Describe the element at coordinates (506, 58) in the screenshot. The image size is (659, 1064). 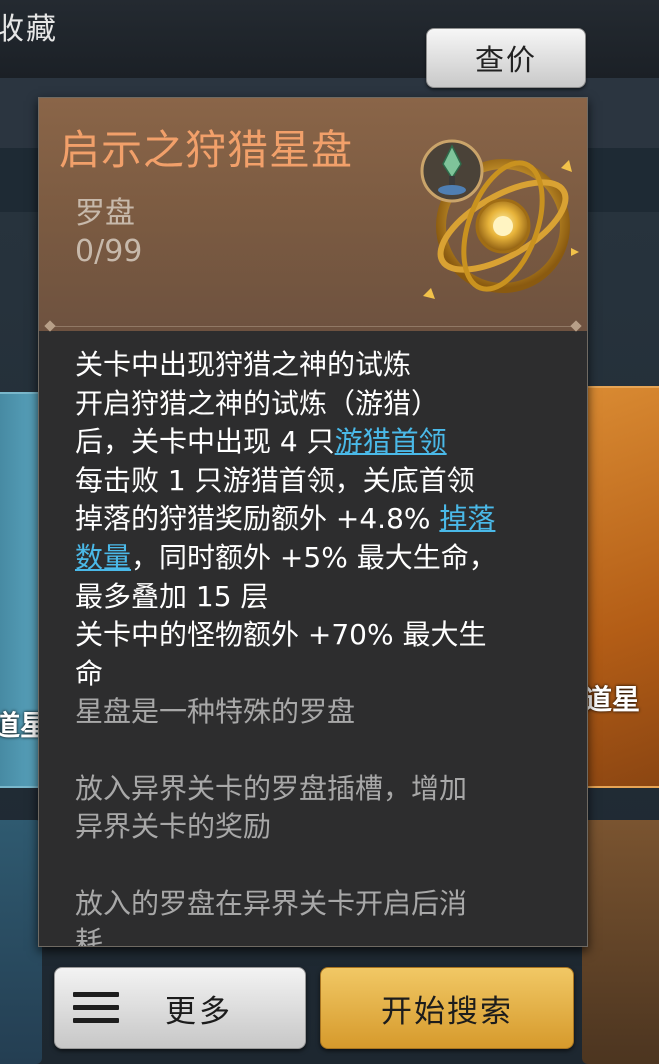
I see `price-check-button: 查价` at that location.